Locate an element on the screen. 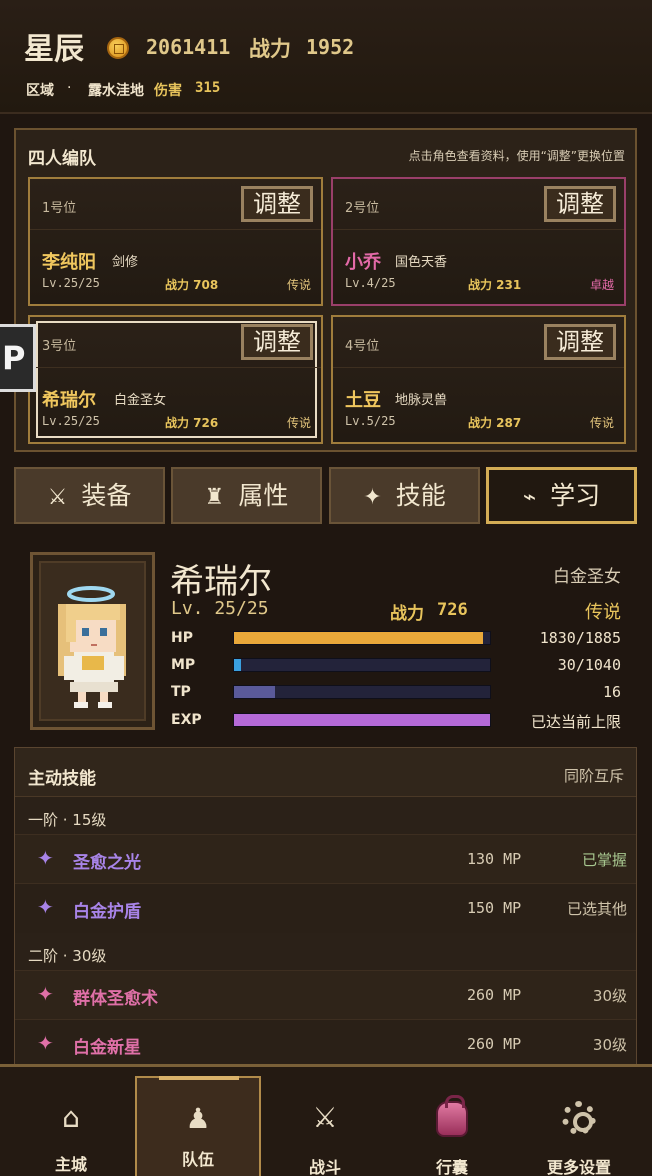  hero-detail-name: 希瑞尔 is located at coordinates (221, 582).